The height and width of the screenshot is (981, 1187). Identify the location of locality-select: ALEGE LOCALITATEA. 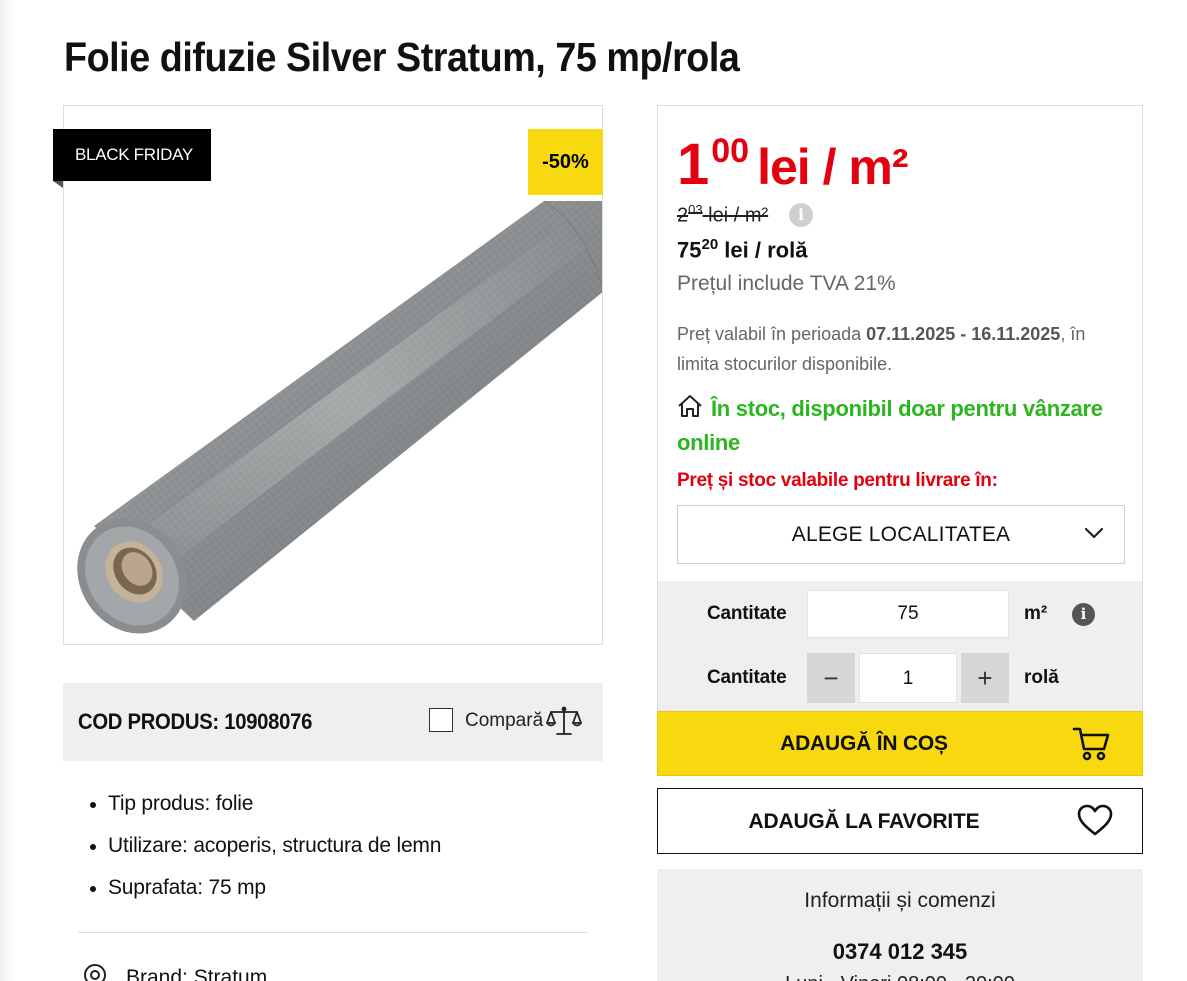
(901, 534).